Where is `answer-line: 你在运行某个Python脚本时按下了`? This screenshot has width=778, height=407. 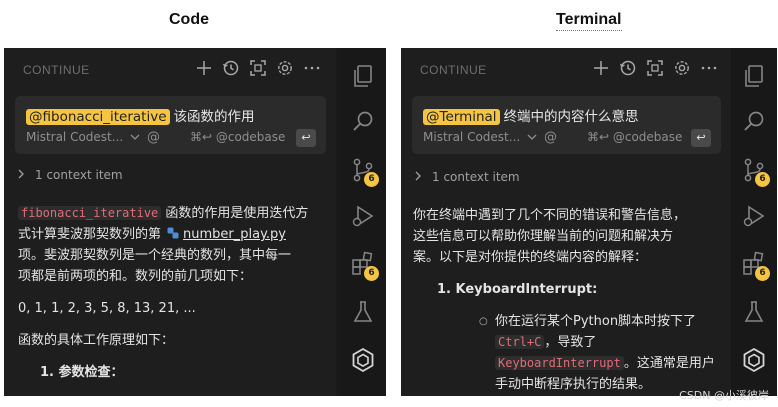
answer-line: 你在运行某个Python脚本时按下了 is located at coordinates (596, 321).